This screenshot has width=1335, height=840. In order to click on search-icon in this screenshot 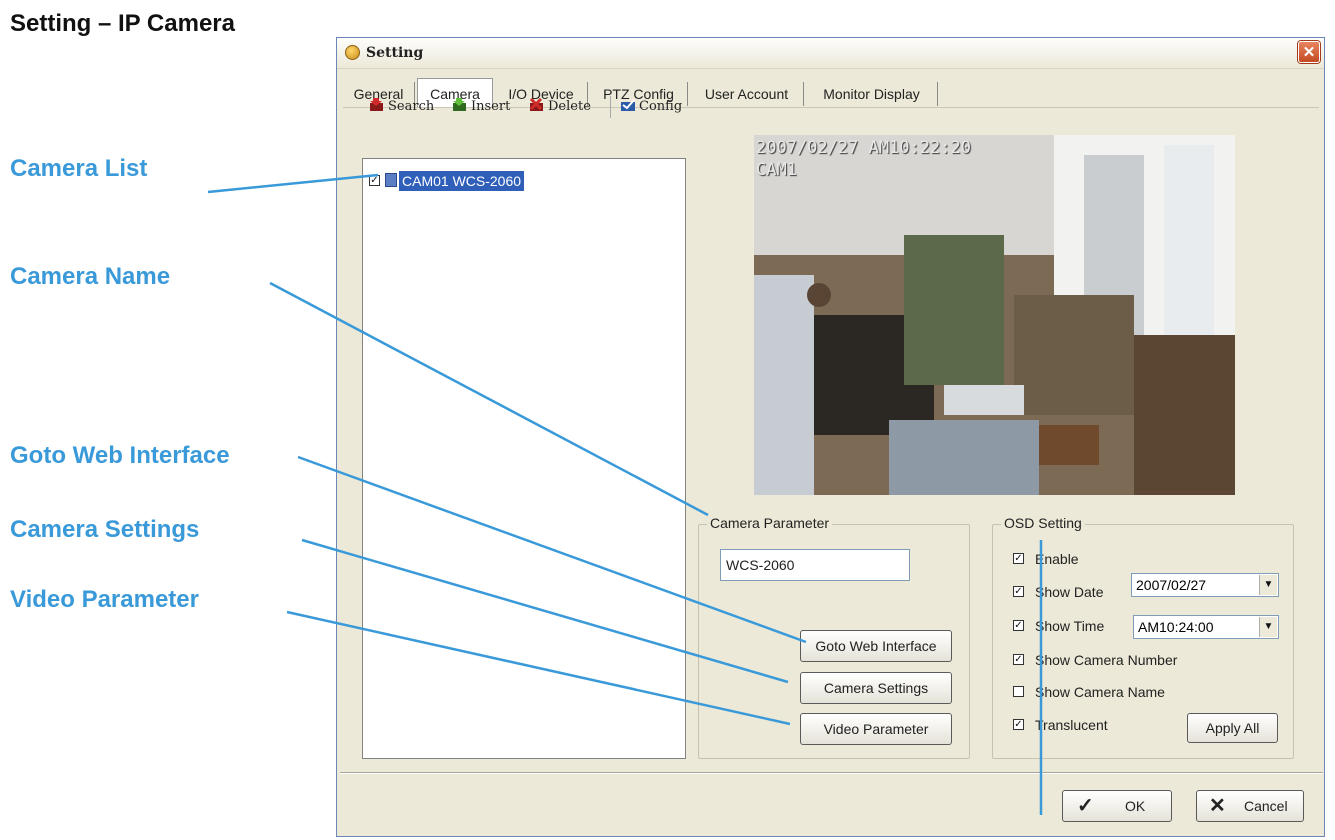, I will do `click(376, 104)`.